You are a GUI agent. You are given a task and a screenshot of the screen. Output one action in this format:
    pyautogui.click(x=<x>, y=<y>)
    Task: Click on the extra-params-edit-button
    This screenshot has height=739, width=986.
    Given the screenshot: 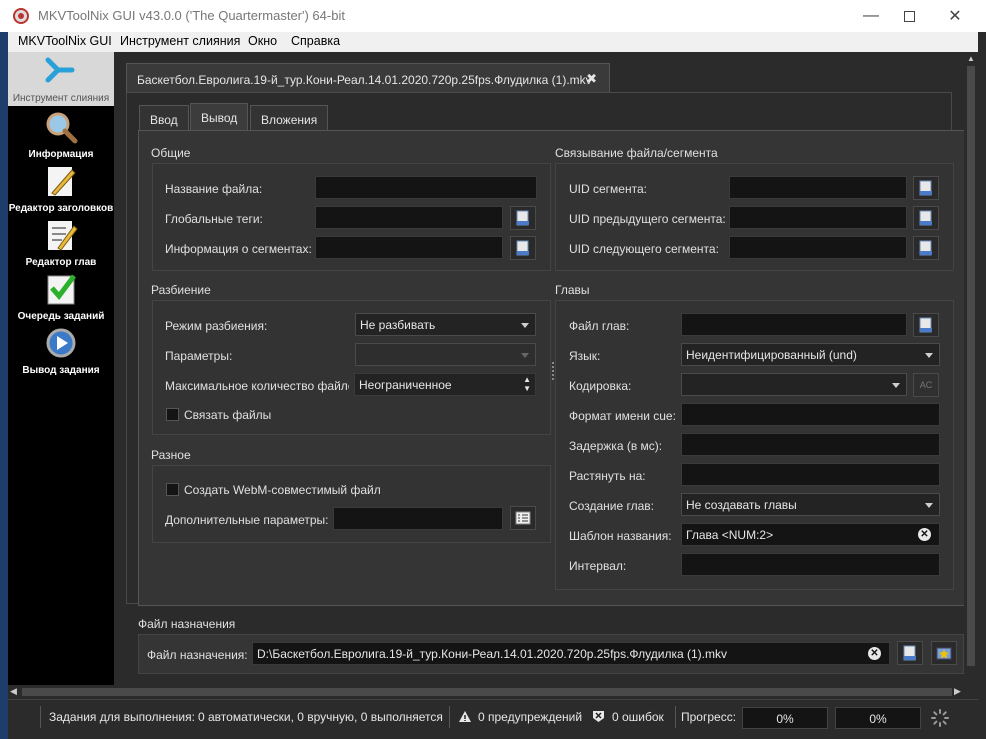 What is the action you would take?
    pyautogui.click(x=523, y=518)
    